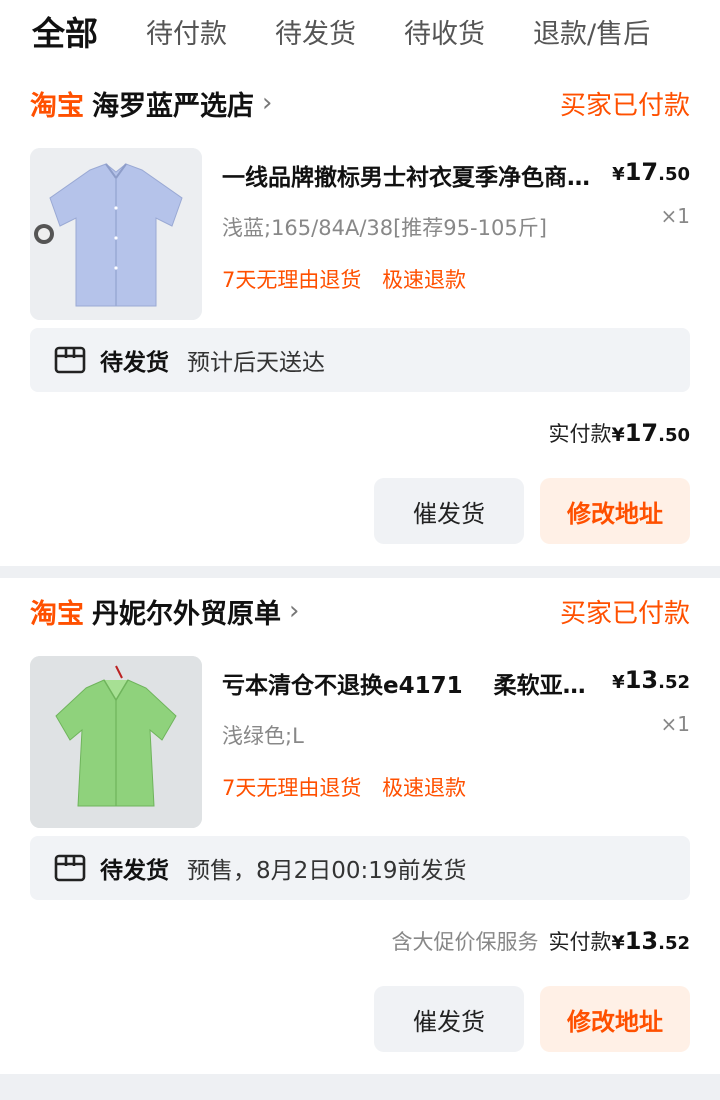  What do you see at coordinates (186, 611) in the screenshot?
I see `shop-name: 丹妮尔外贸原单` at bounding box center [186, 611].